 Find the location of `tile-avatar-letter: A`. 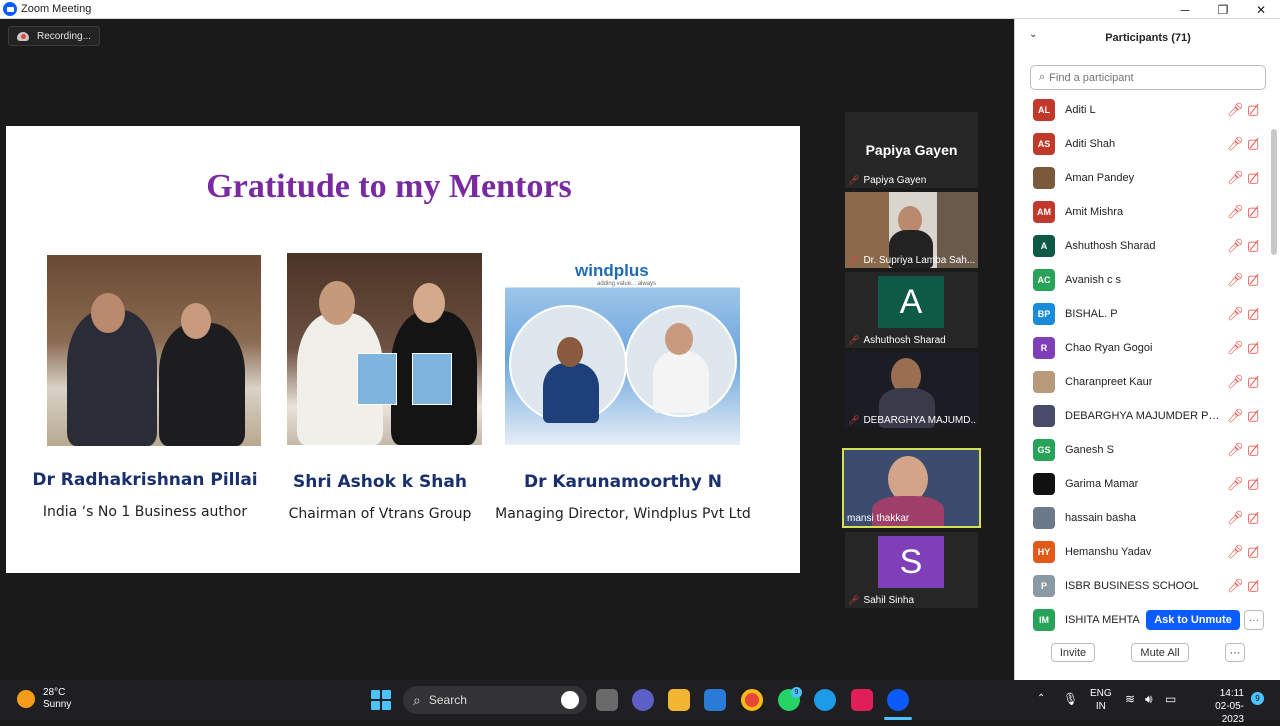

tile-avatar-letter: A is located at coordinates (911, 302).